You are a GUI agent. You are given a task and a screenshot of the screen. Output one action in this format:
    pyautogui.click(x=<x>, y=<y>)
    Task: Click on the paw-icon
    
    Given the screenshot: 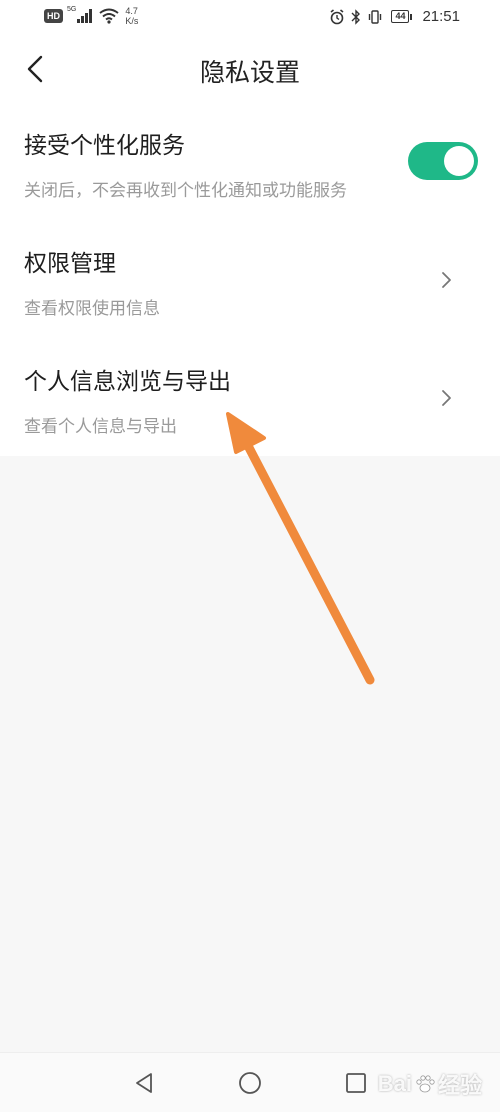 What is the action you would take?
    pyautogui.click(x=425, y=1084)
    